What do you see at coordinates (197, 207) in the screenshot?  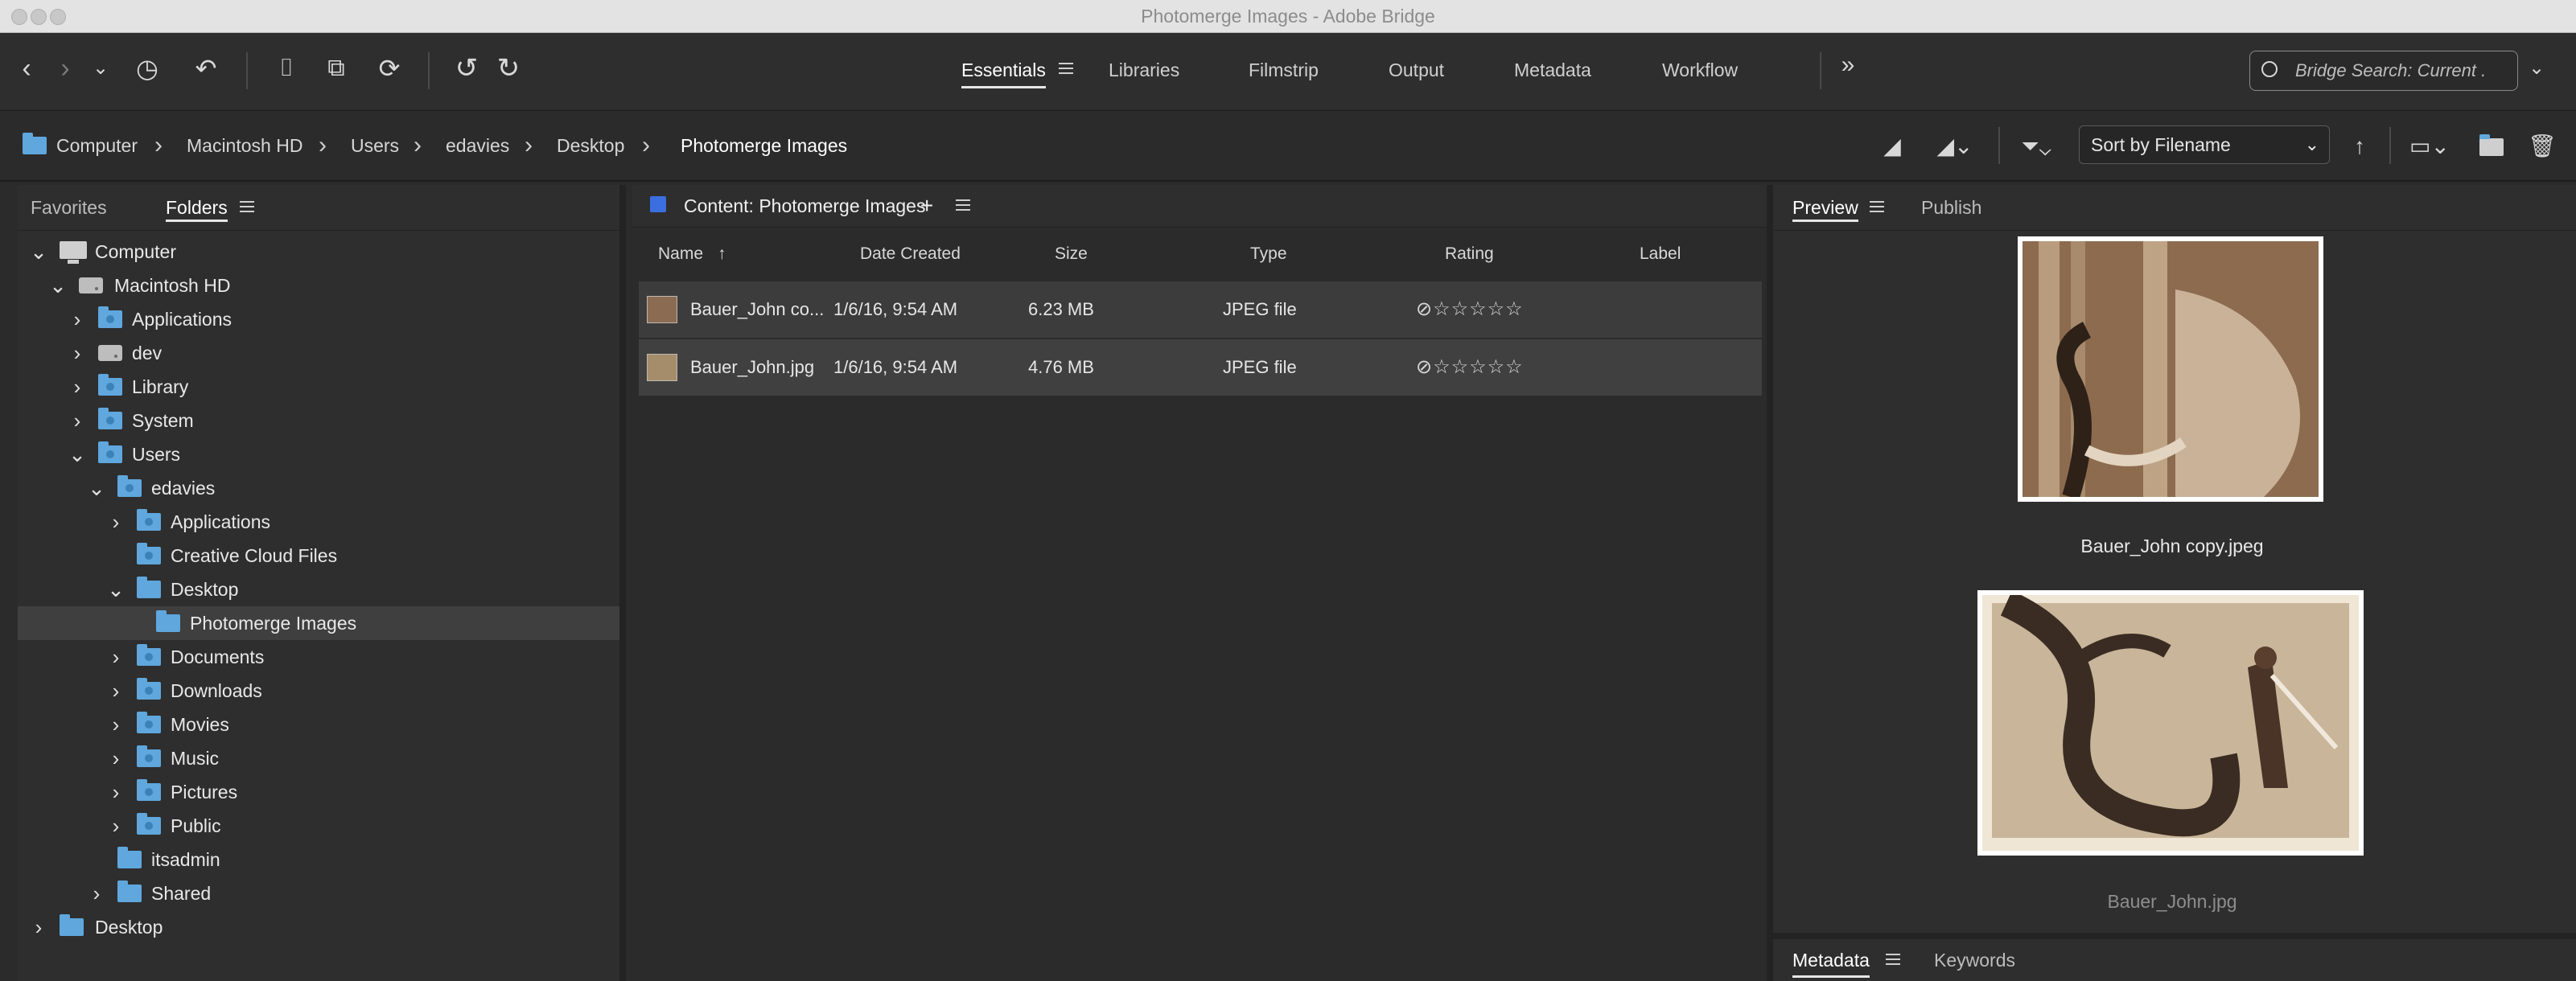 I see `tab-folders: Folders` at bounding box center [197, 207].